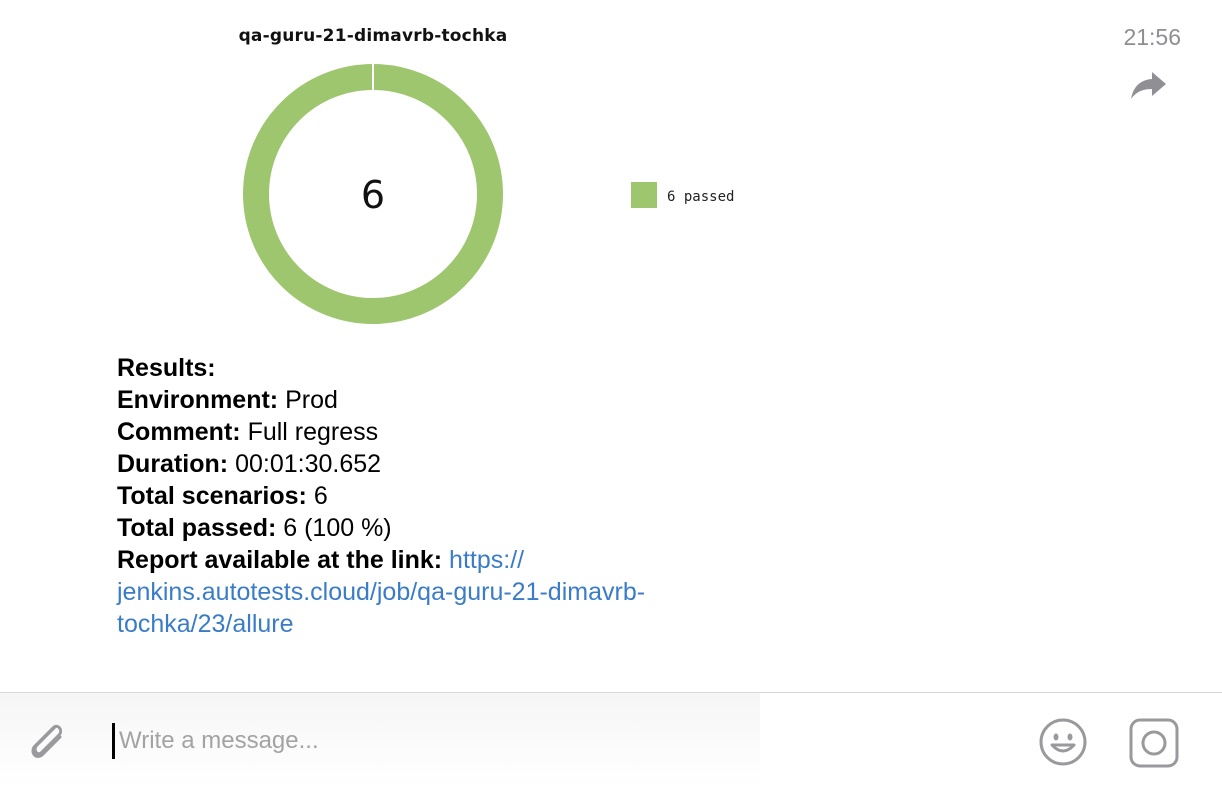 Image resolution: width=1222 pixels, height=789 pixels. What do you see at coordinates (381, 624) in the screenshot?
I see `report-link-part3: tochka/23/allure` at bounding box center [381, 624].